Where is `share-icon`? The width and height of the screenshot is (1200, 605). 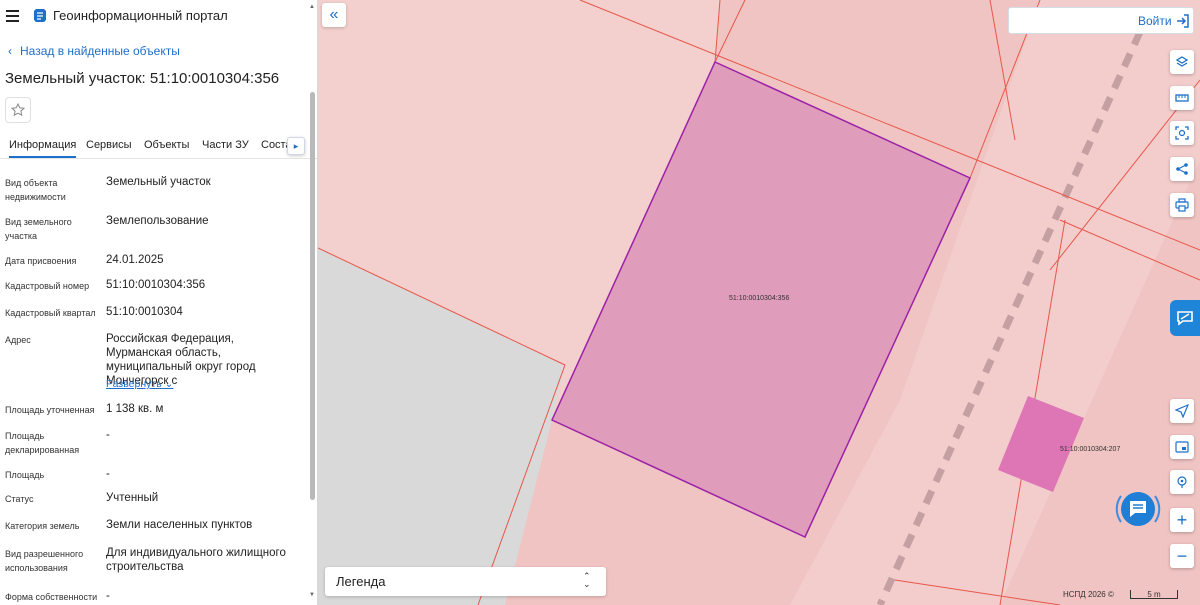 share-icon is located at coordinates (1182, 169).